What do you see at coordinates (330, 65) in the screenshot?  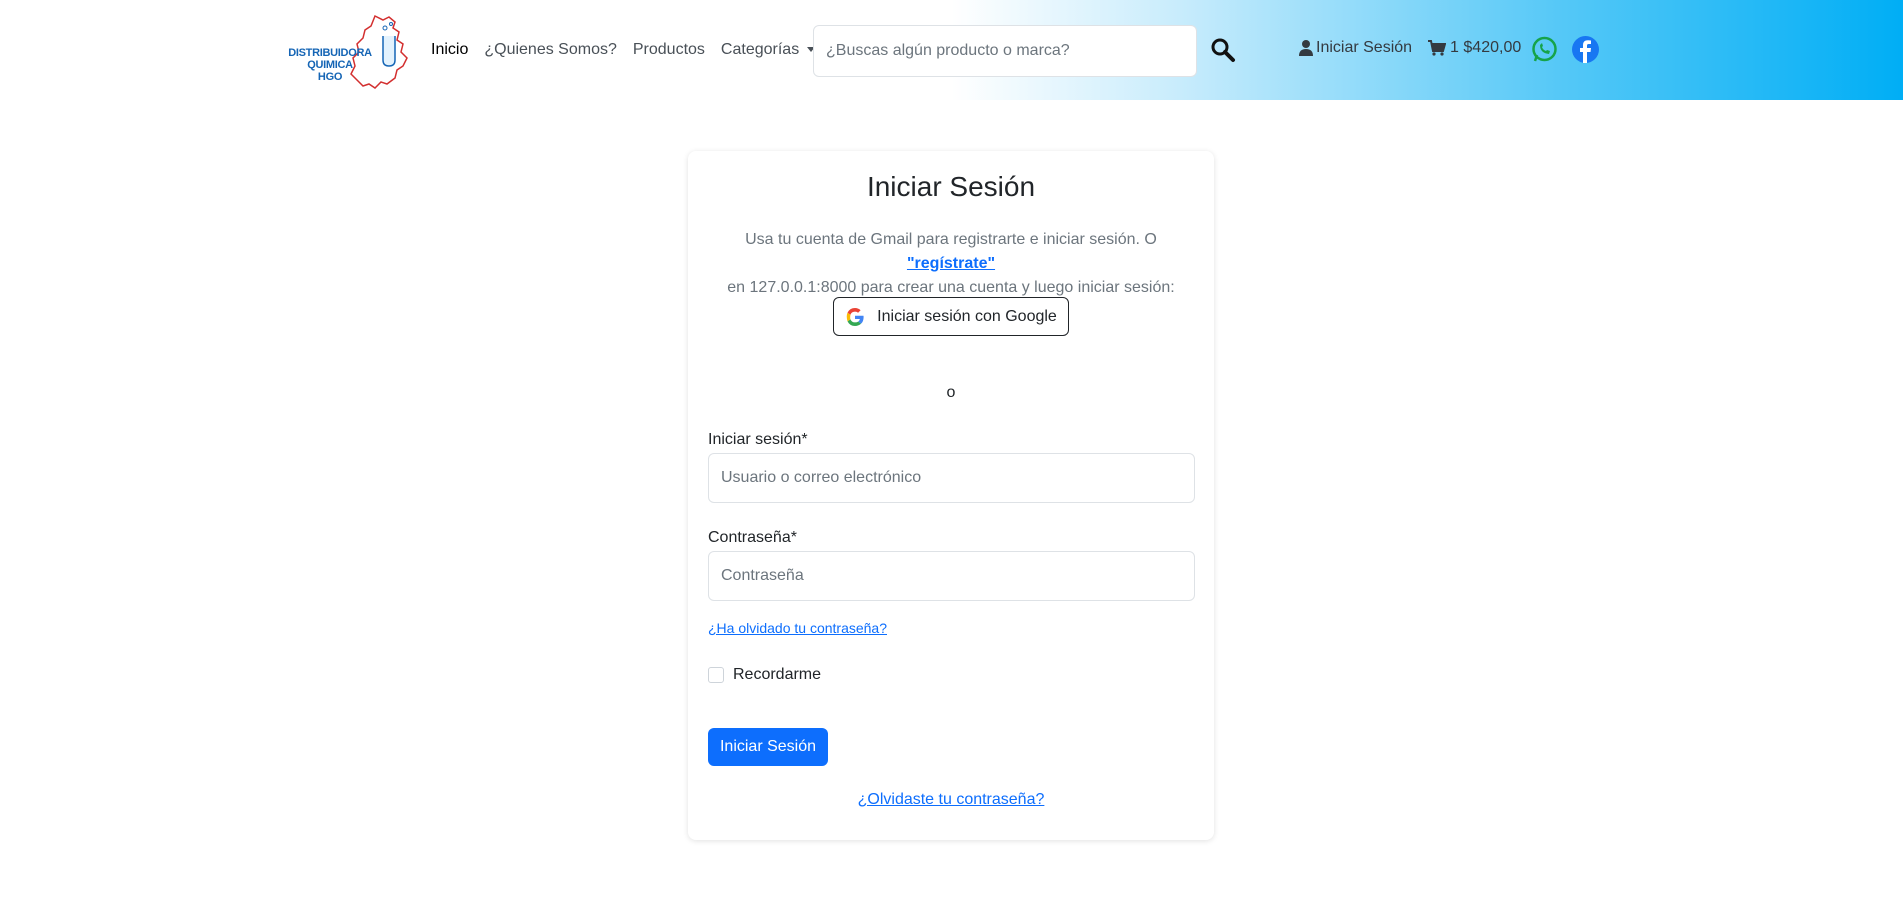 I see `logo-text: DISTRIBUIDORA QUIMICA HGO` at bounding box center [330, 65].